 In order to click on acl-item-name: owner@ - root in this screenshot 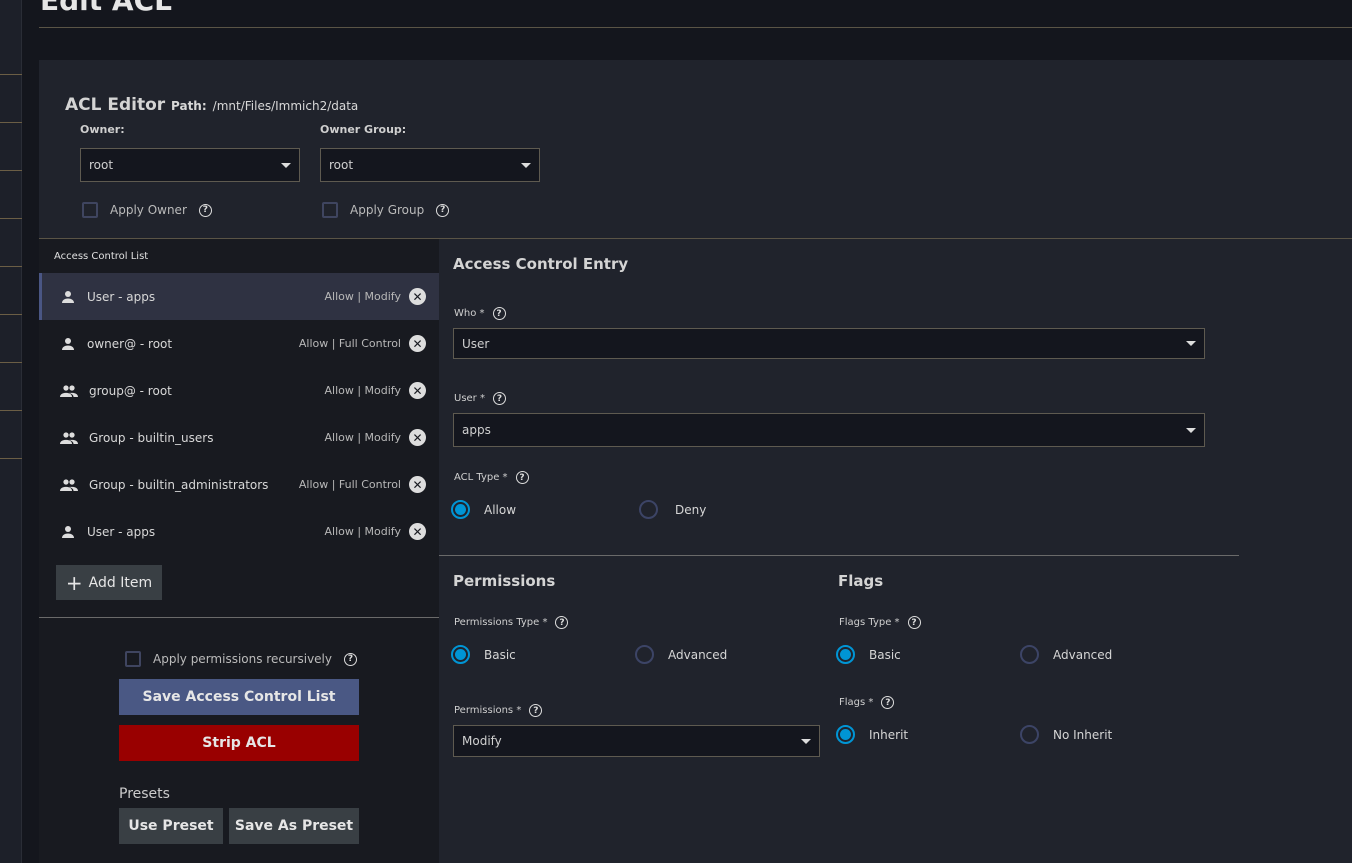, I will do `click(130, 343)`.